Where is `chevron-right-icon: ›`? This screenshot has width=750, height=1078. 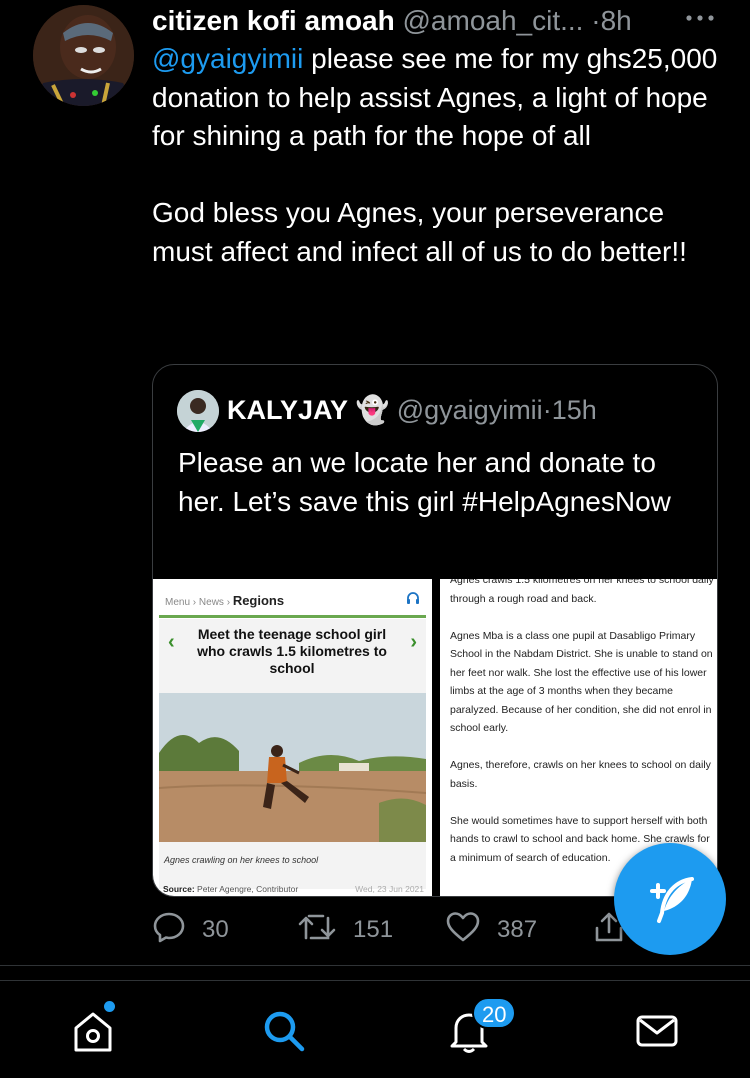
chevron-right-icon: › is located at coordinates (413, 642).